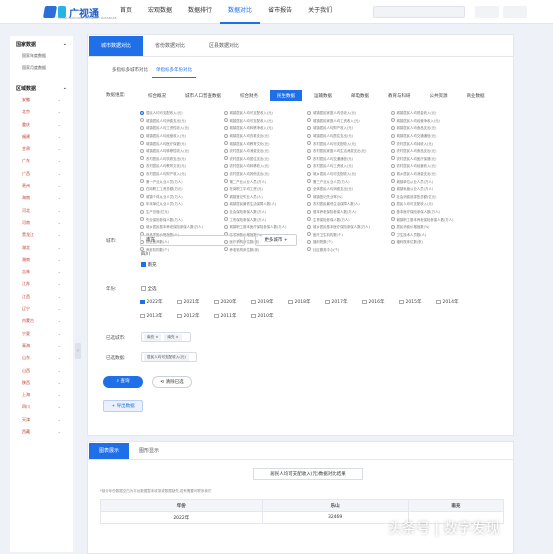 The image size is (553, 554). What do you see at coordinates (41, 309) in the screenshot?
I see `sidebar-item-province: 辽宁 ⌄` at bounding box center [41, 309].